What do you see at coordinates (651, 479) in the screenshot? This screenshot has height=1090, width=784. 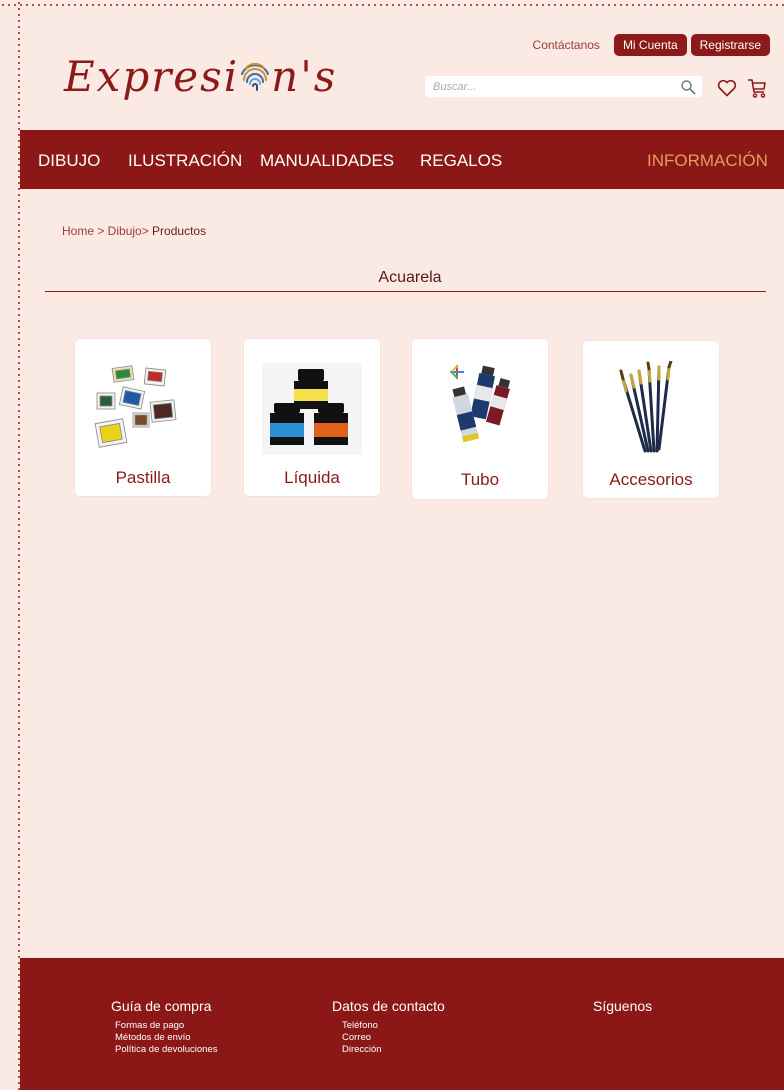 I see `product-label: Accesorios` at bounding box center [651, 479].